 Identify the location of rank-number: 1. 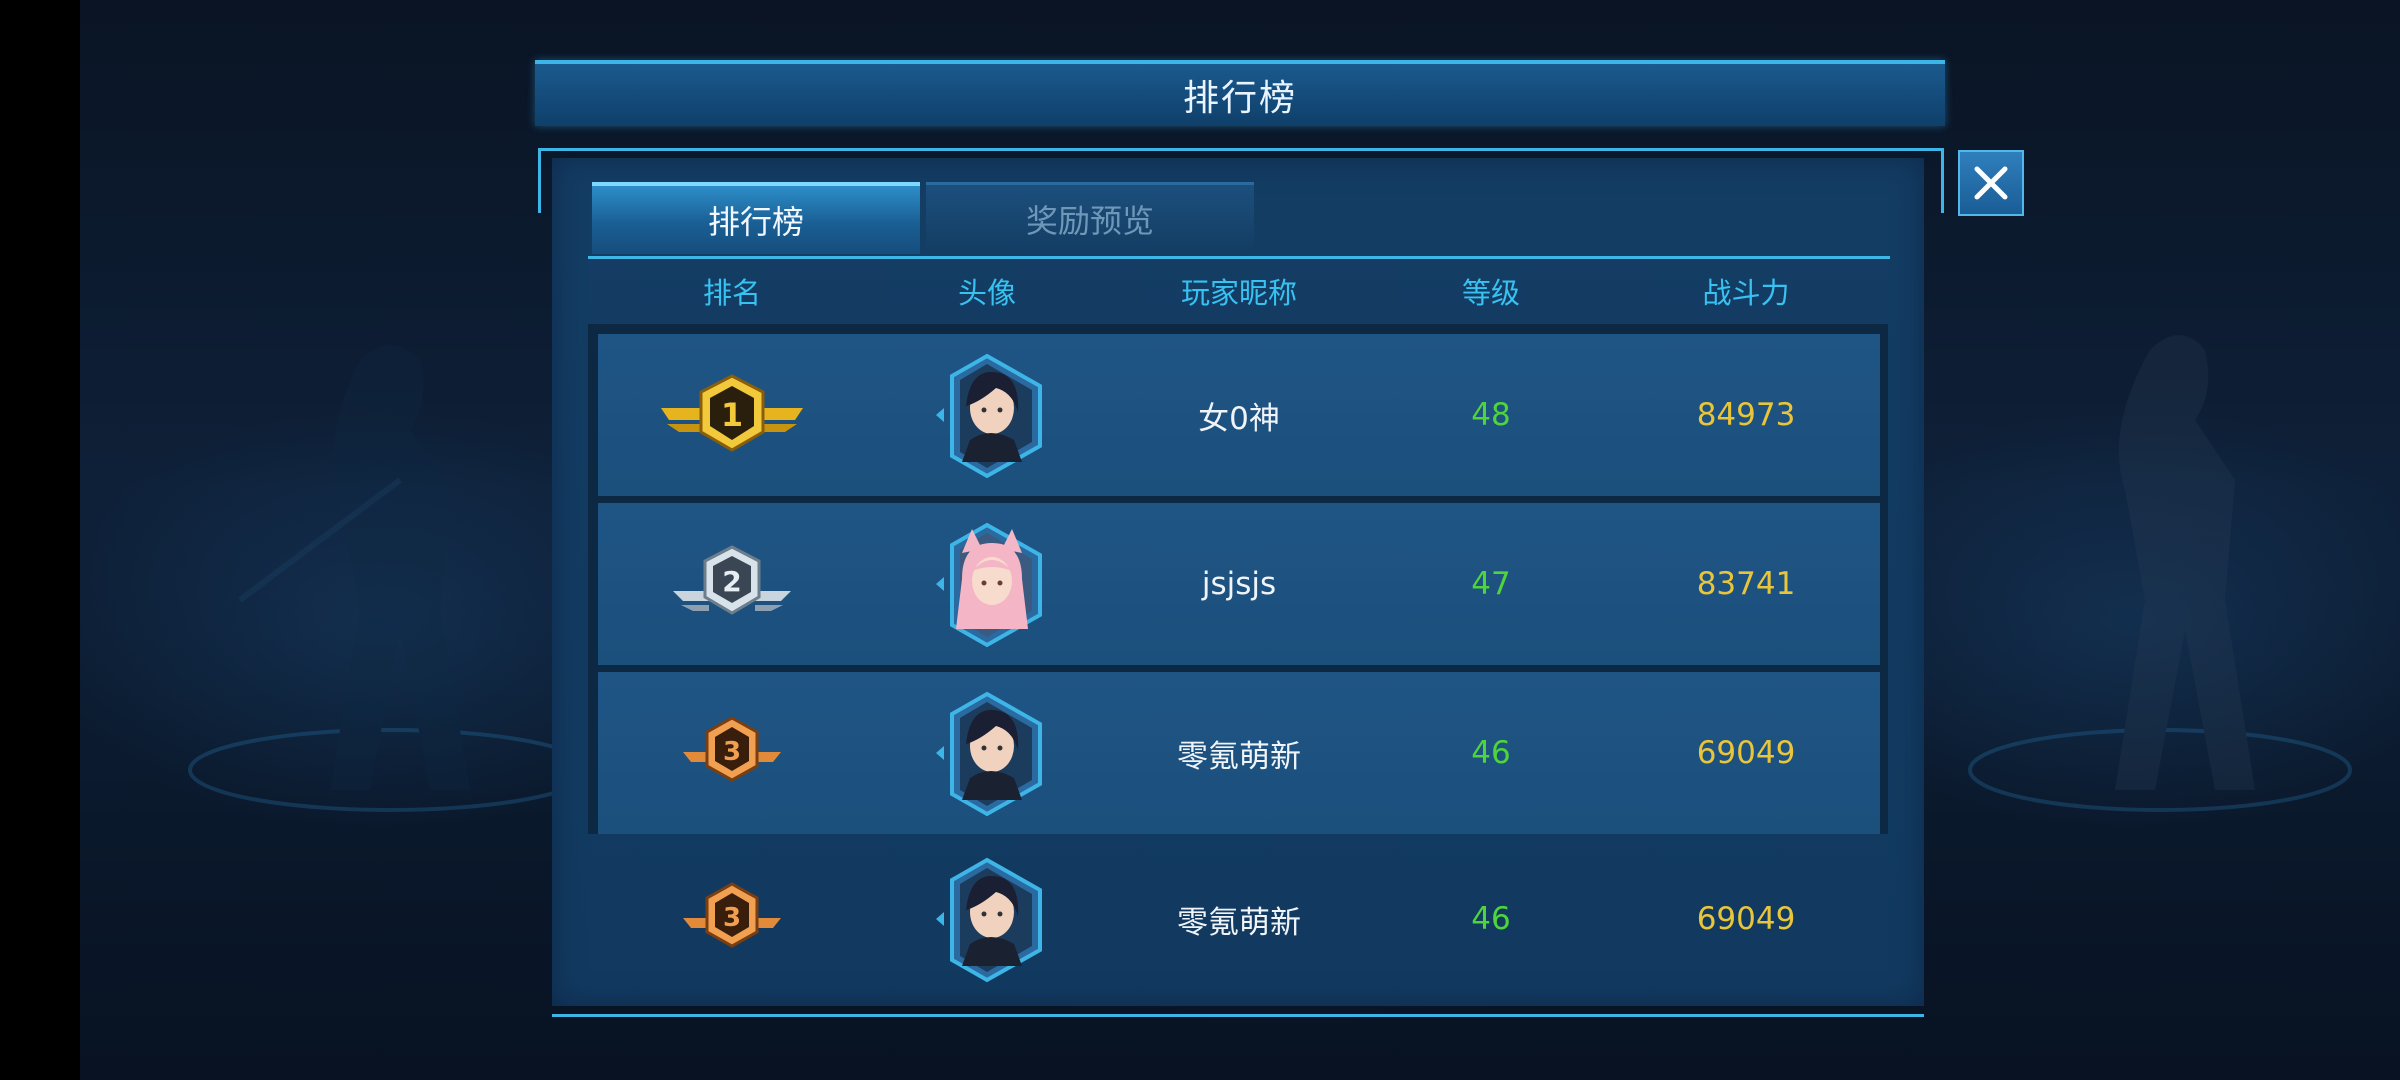
(732, 415).